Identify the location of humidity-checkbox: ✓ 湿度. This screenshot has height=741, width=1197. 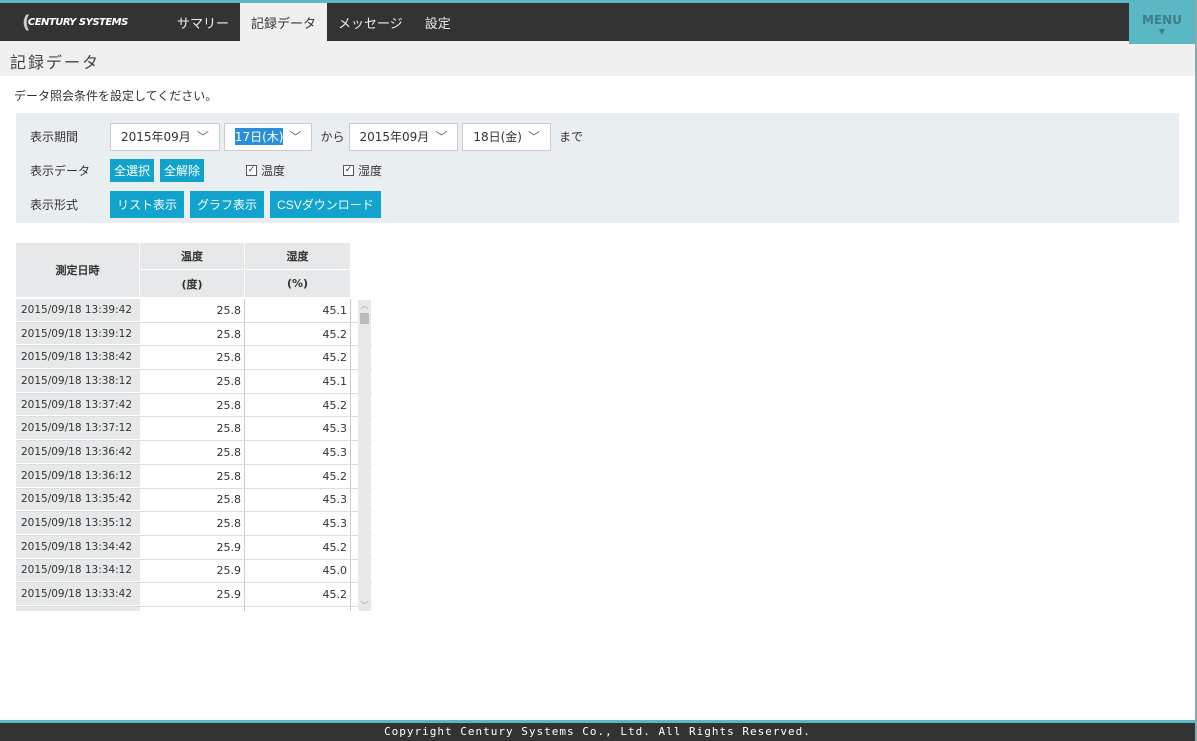
(362, 170).